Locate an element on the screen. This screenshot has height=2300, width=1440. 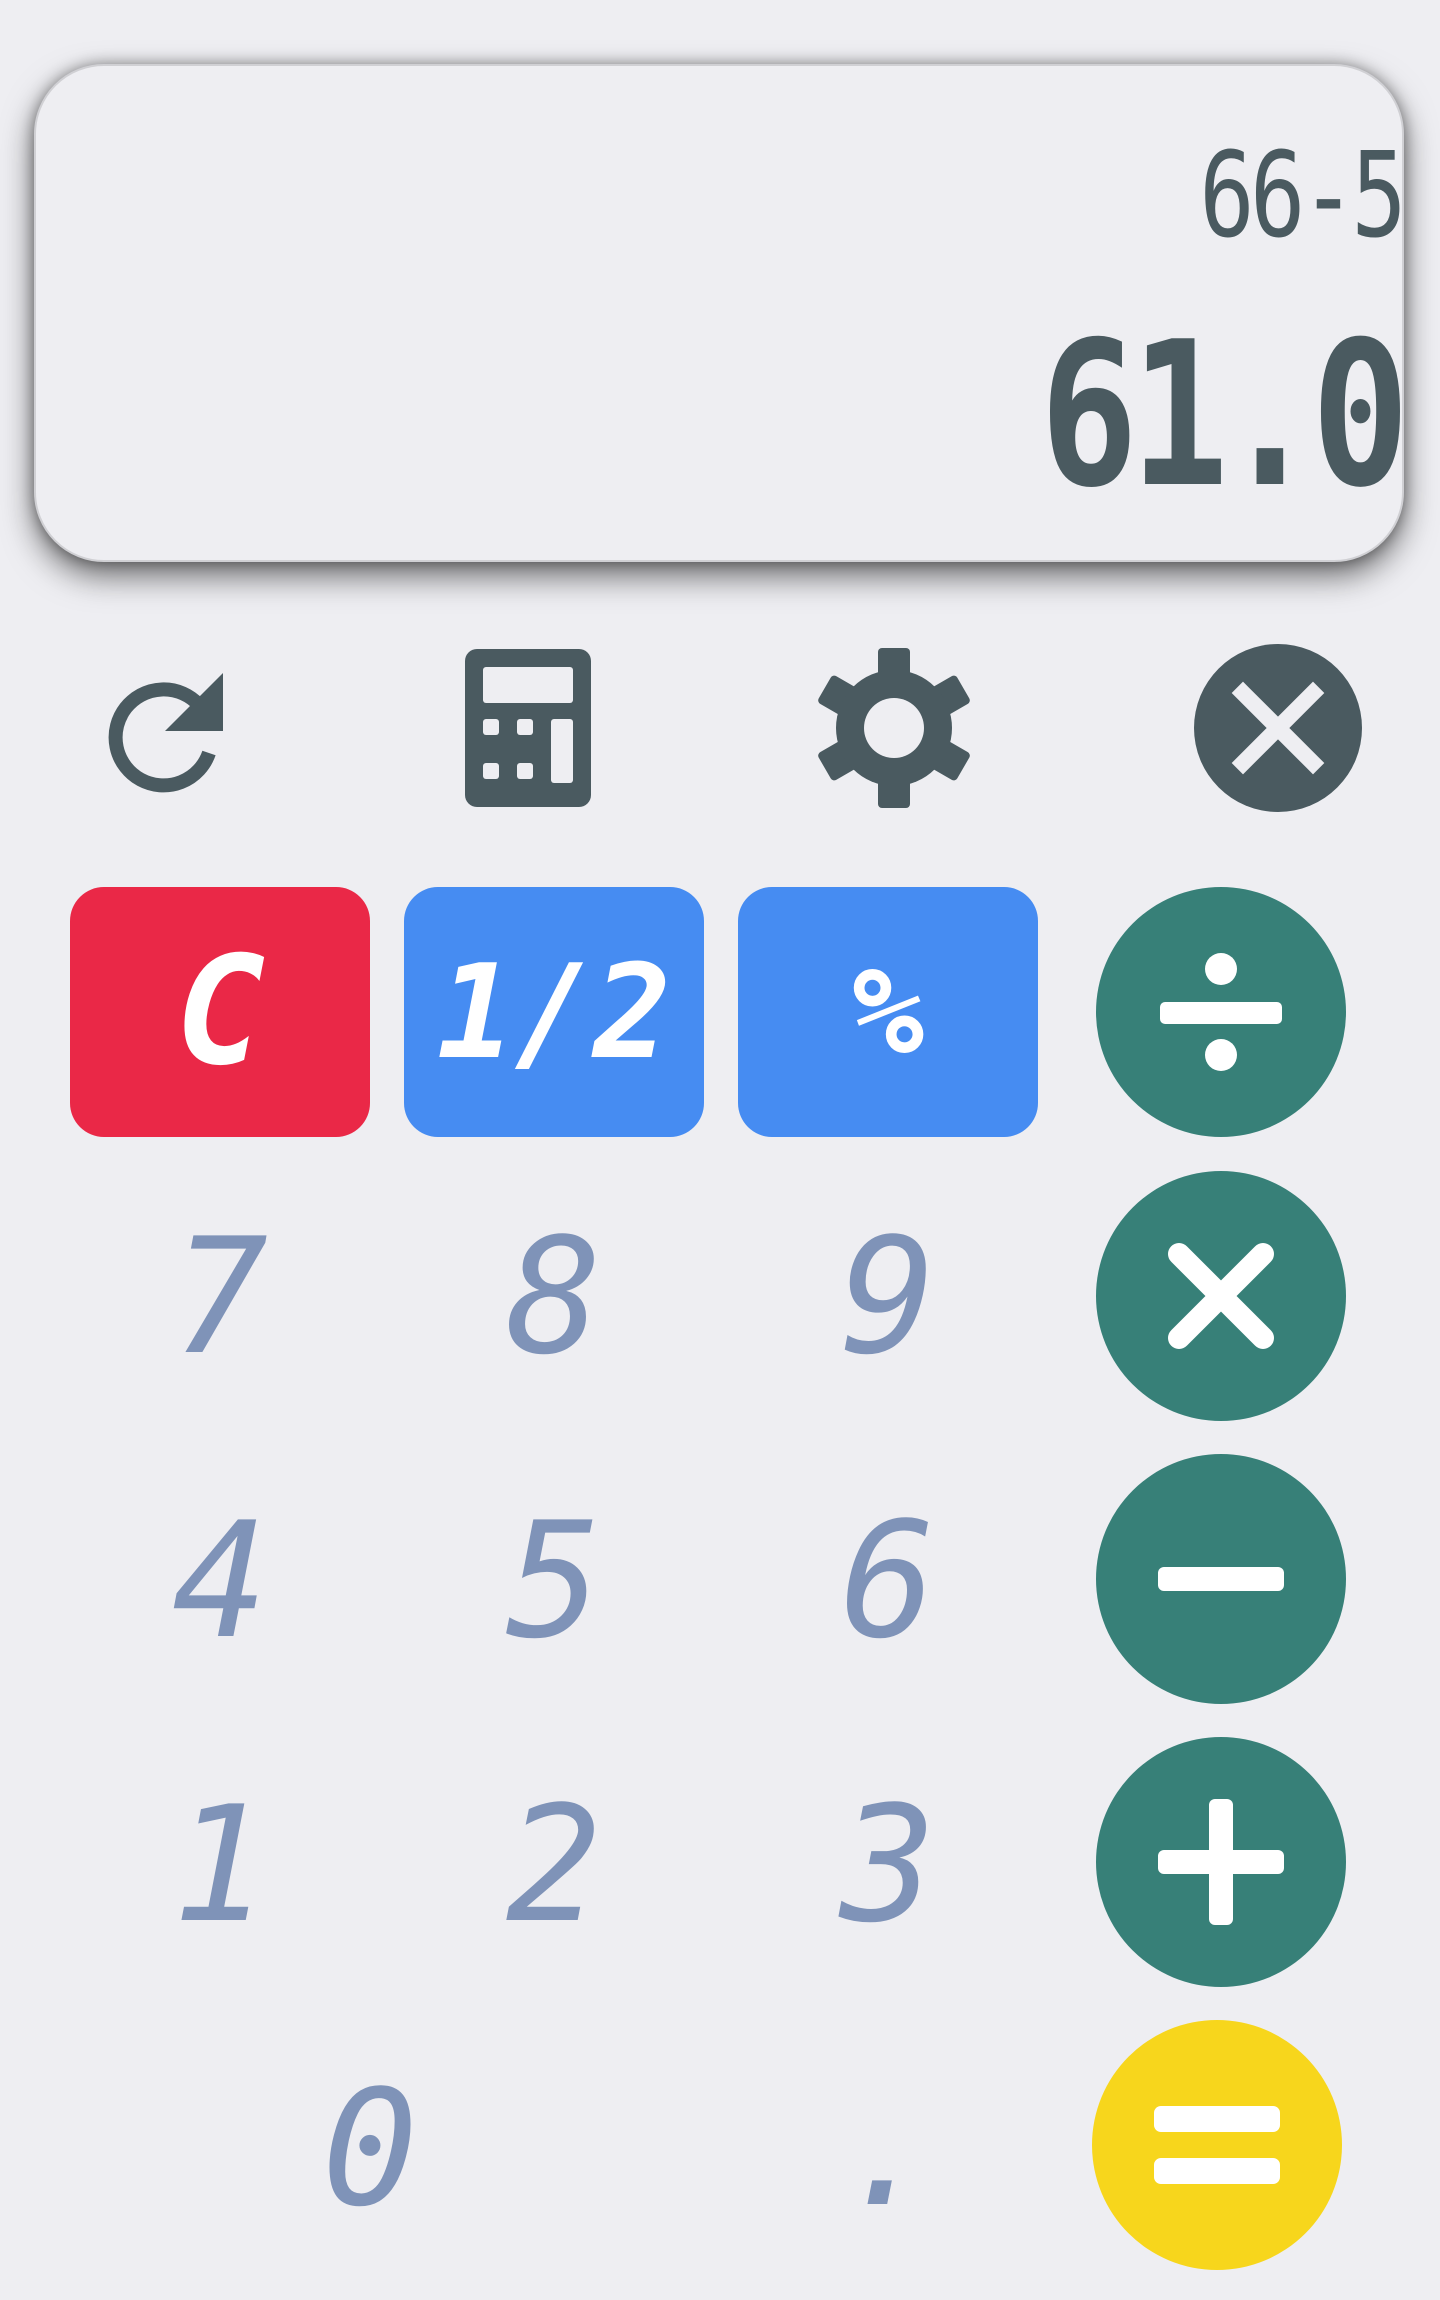
half-button: 1/2 is located at coordinates (554, 1012).